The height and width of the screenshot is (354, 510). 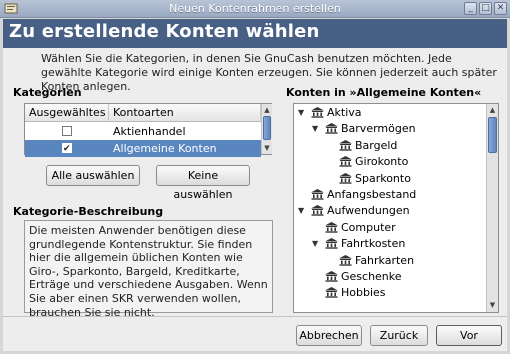 What do you see at coordinates (378, 129) in the screenshot?
I see `account-label: Barvermögen` at bounding box center [378, 129].